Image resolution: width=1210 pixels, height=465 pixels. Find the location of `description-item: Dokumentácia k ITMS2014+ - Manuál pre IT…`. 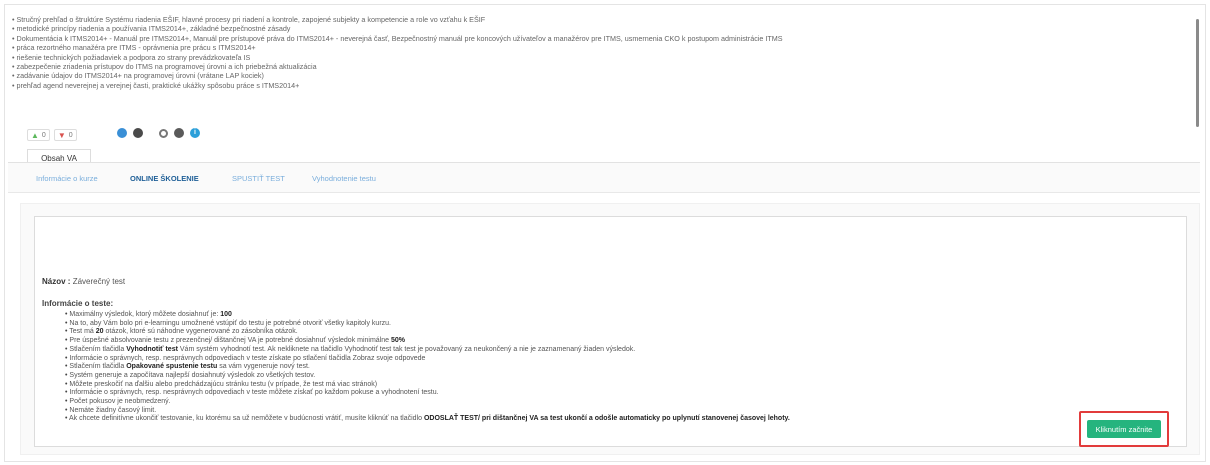

description-item: Dokumentácia k ITMS2014+ - Manuál pre IT… is located at coordinates (597, 38).